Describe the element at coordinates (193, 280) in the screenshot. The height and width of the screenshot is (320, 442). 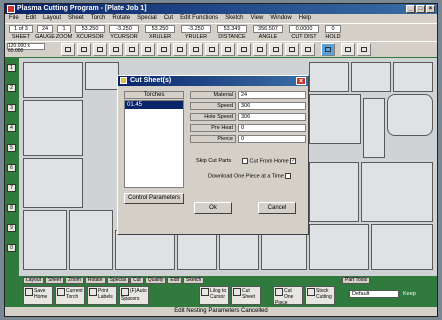
I see `tab-sketch: Sketch` at that location.